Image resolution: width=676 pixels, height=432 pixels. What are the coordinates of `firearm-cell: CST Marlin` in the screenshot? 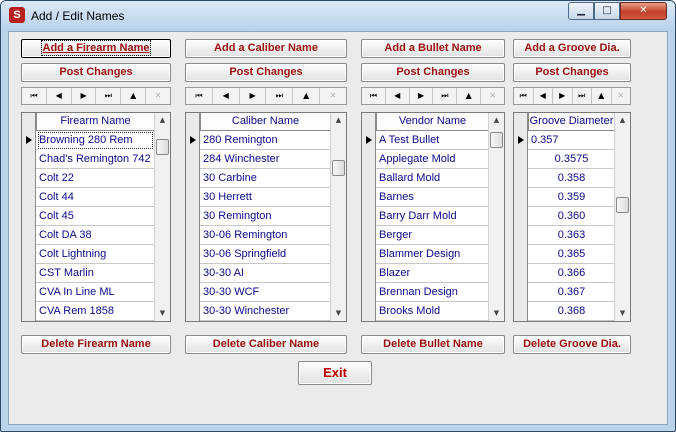 It's located at (95, 273).